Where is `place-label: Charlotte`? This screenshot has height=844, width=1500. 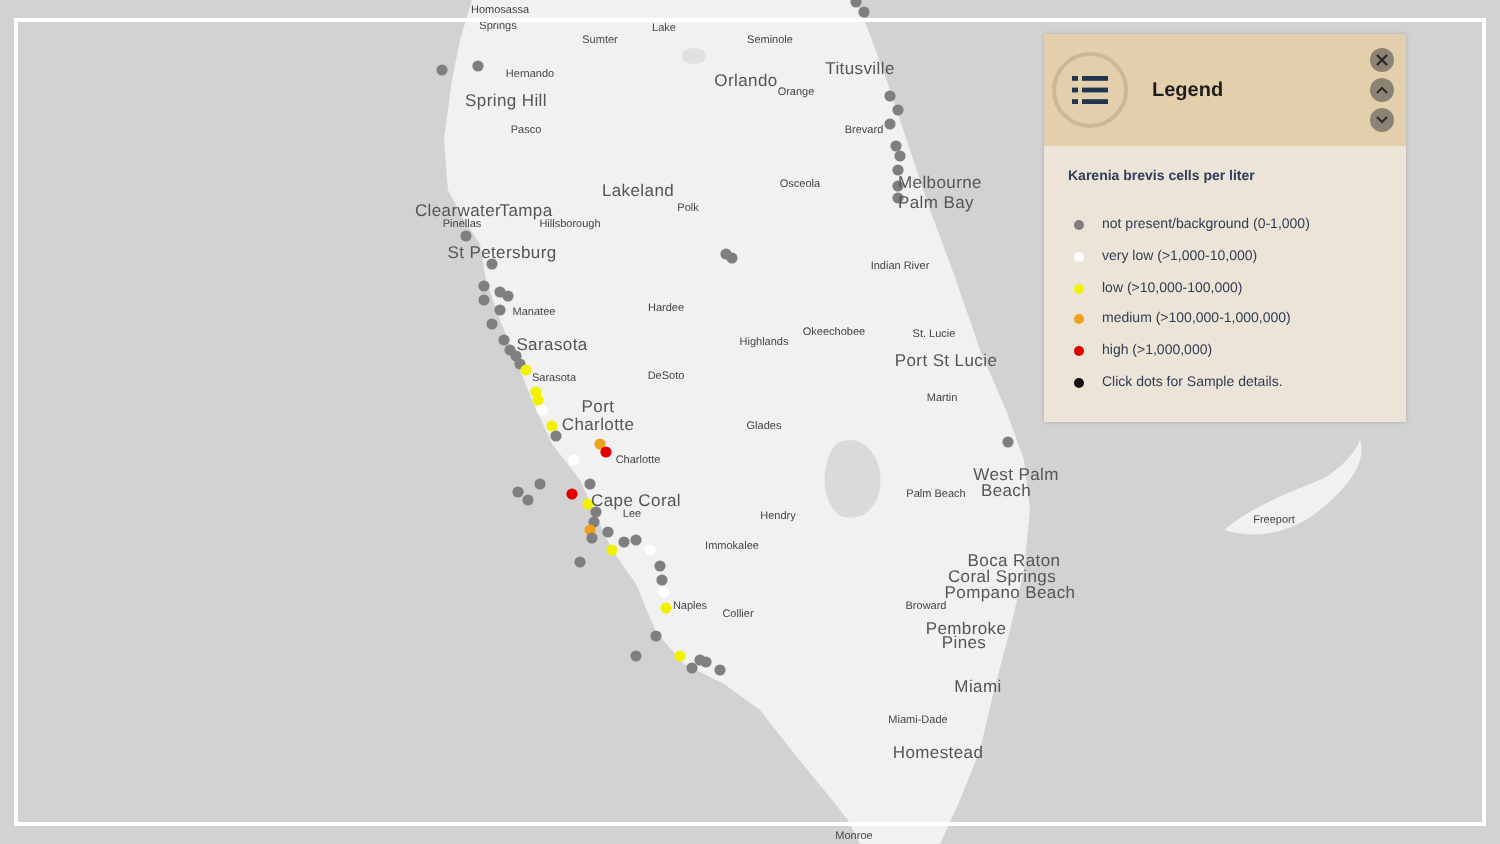
place-label: Charlotte is located at coordinates (598, 424).